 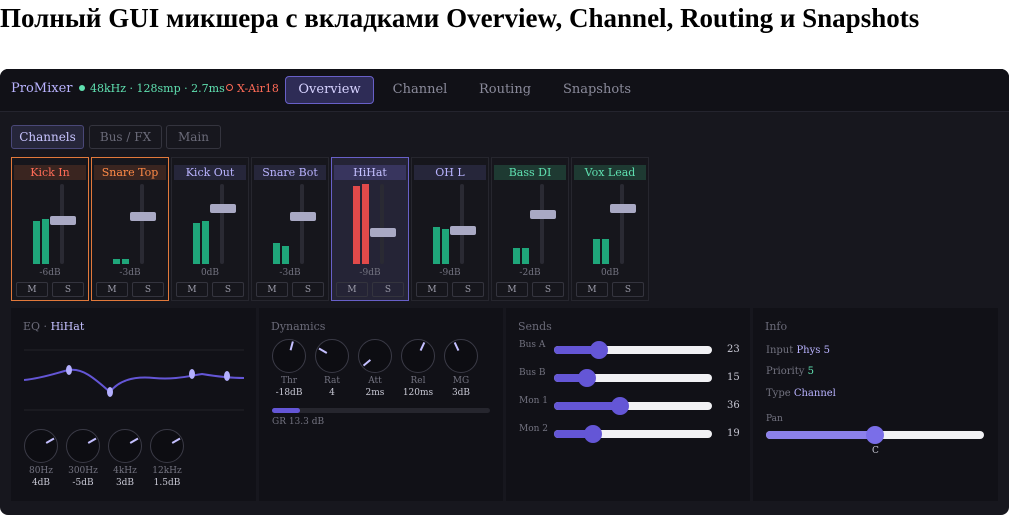 I want to click on channel-strip: Snare Top -3dB M S, so click(x=130, y=229).